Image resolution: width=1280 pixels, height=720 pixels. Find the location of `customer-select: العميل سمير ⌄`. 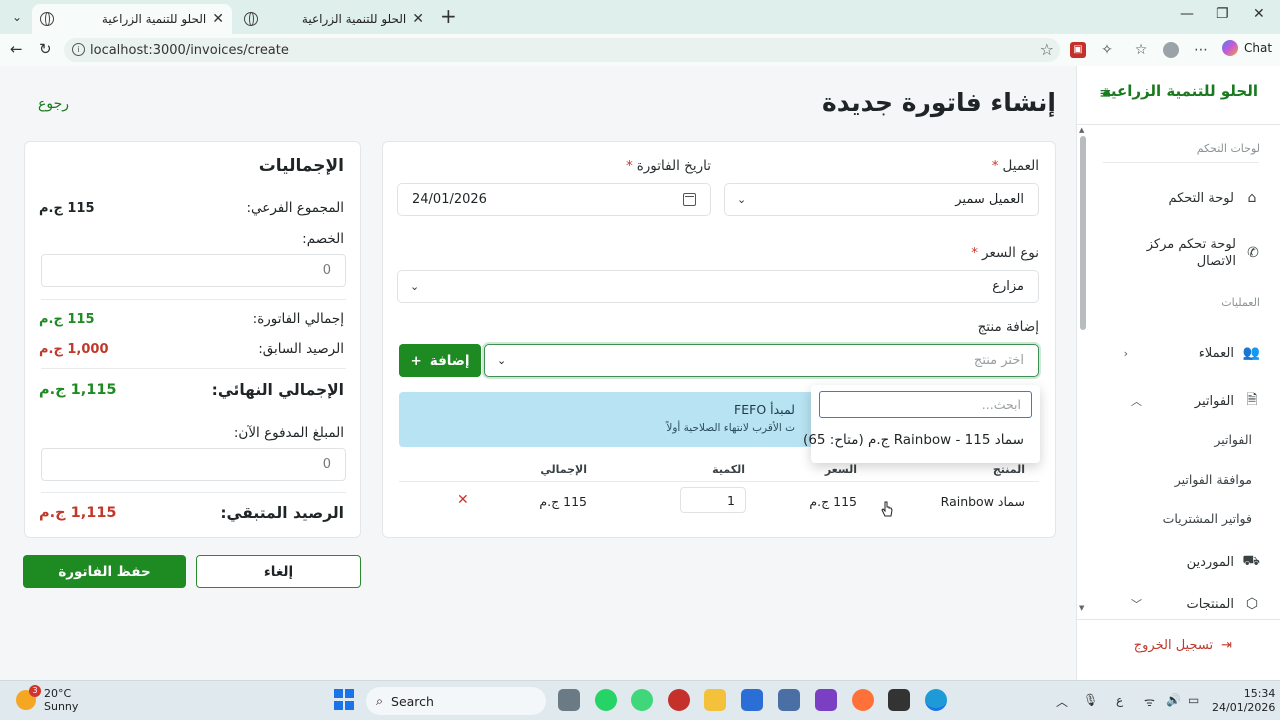

customer-select: العميل سمير ⌄ is located at coordinates (881, 199).